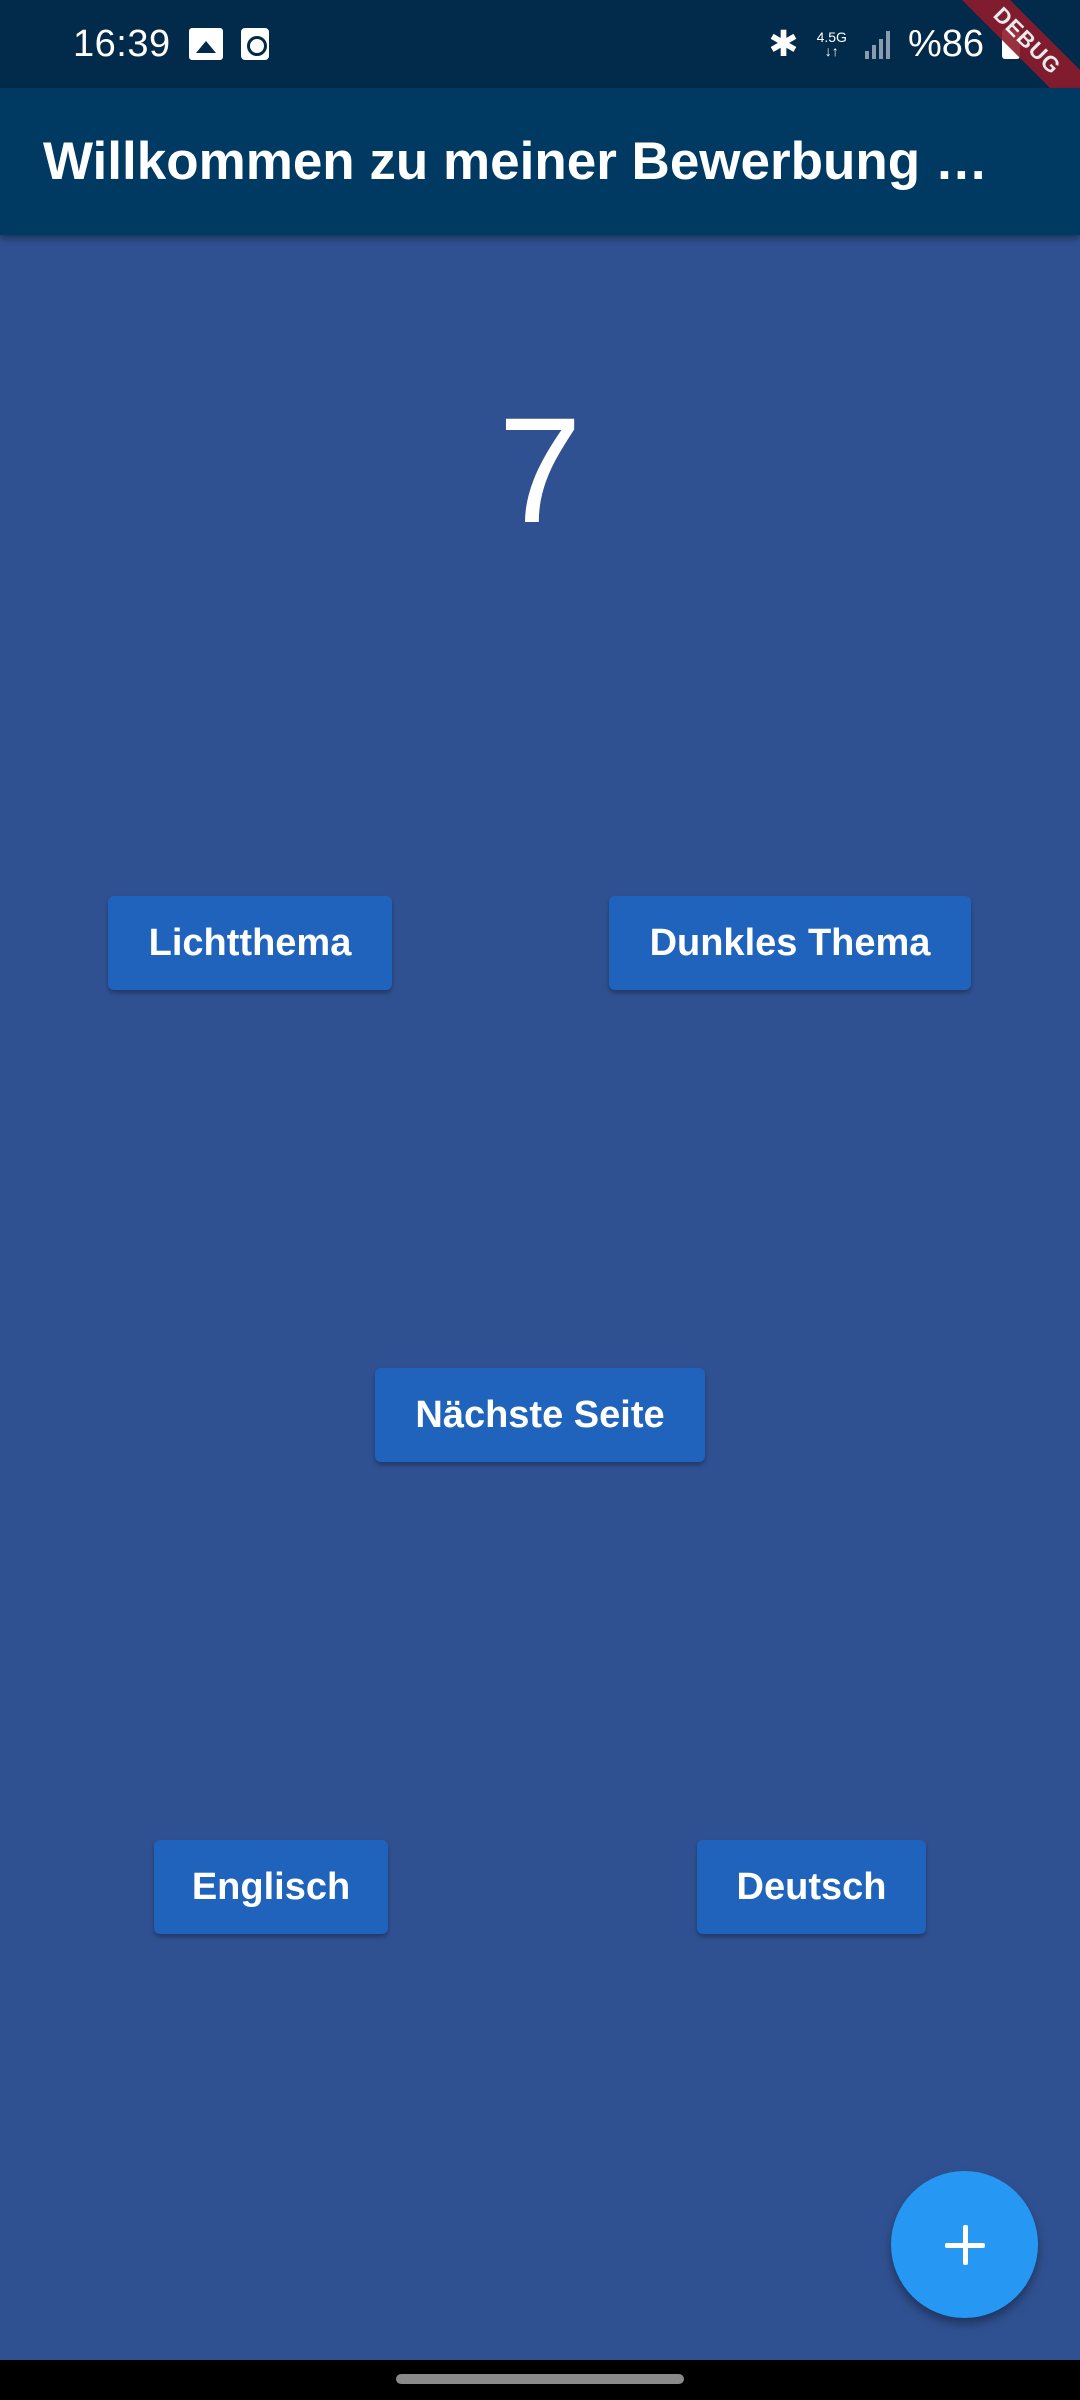 This screenshot has width=1080, height=2400. Describe the element at coordinates (811, 1887) in the screenshot. I see `german-language-button: Deutsch` at that location.